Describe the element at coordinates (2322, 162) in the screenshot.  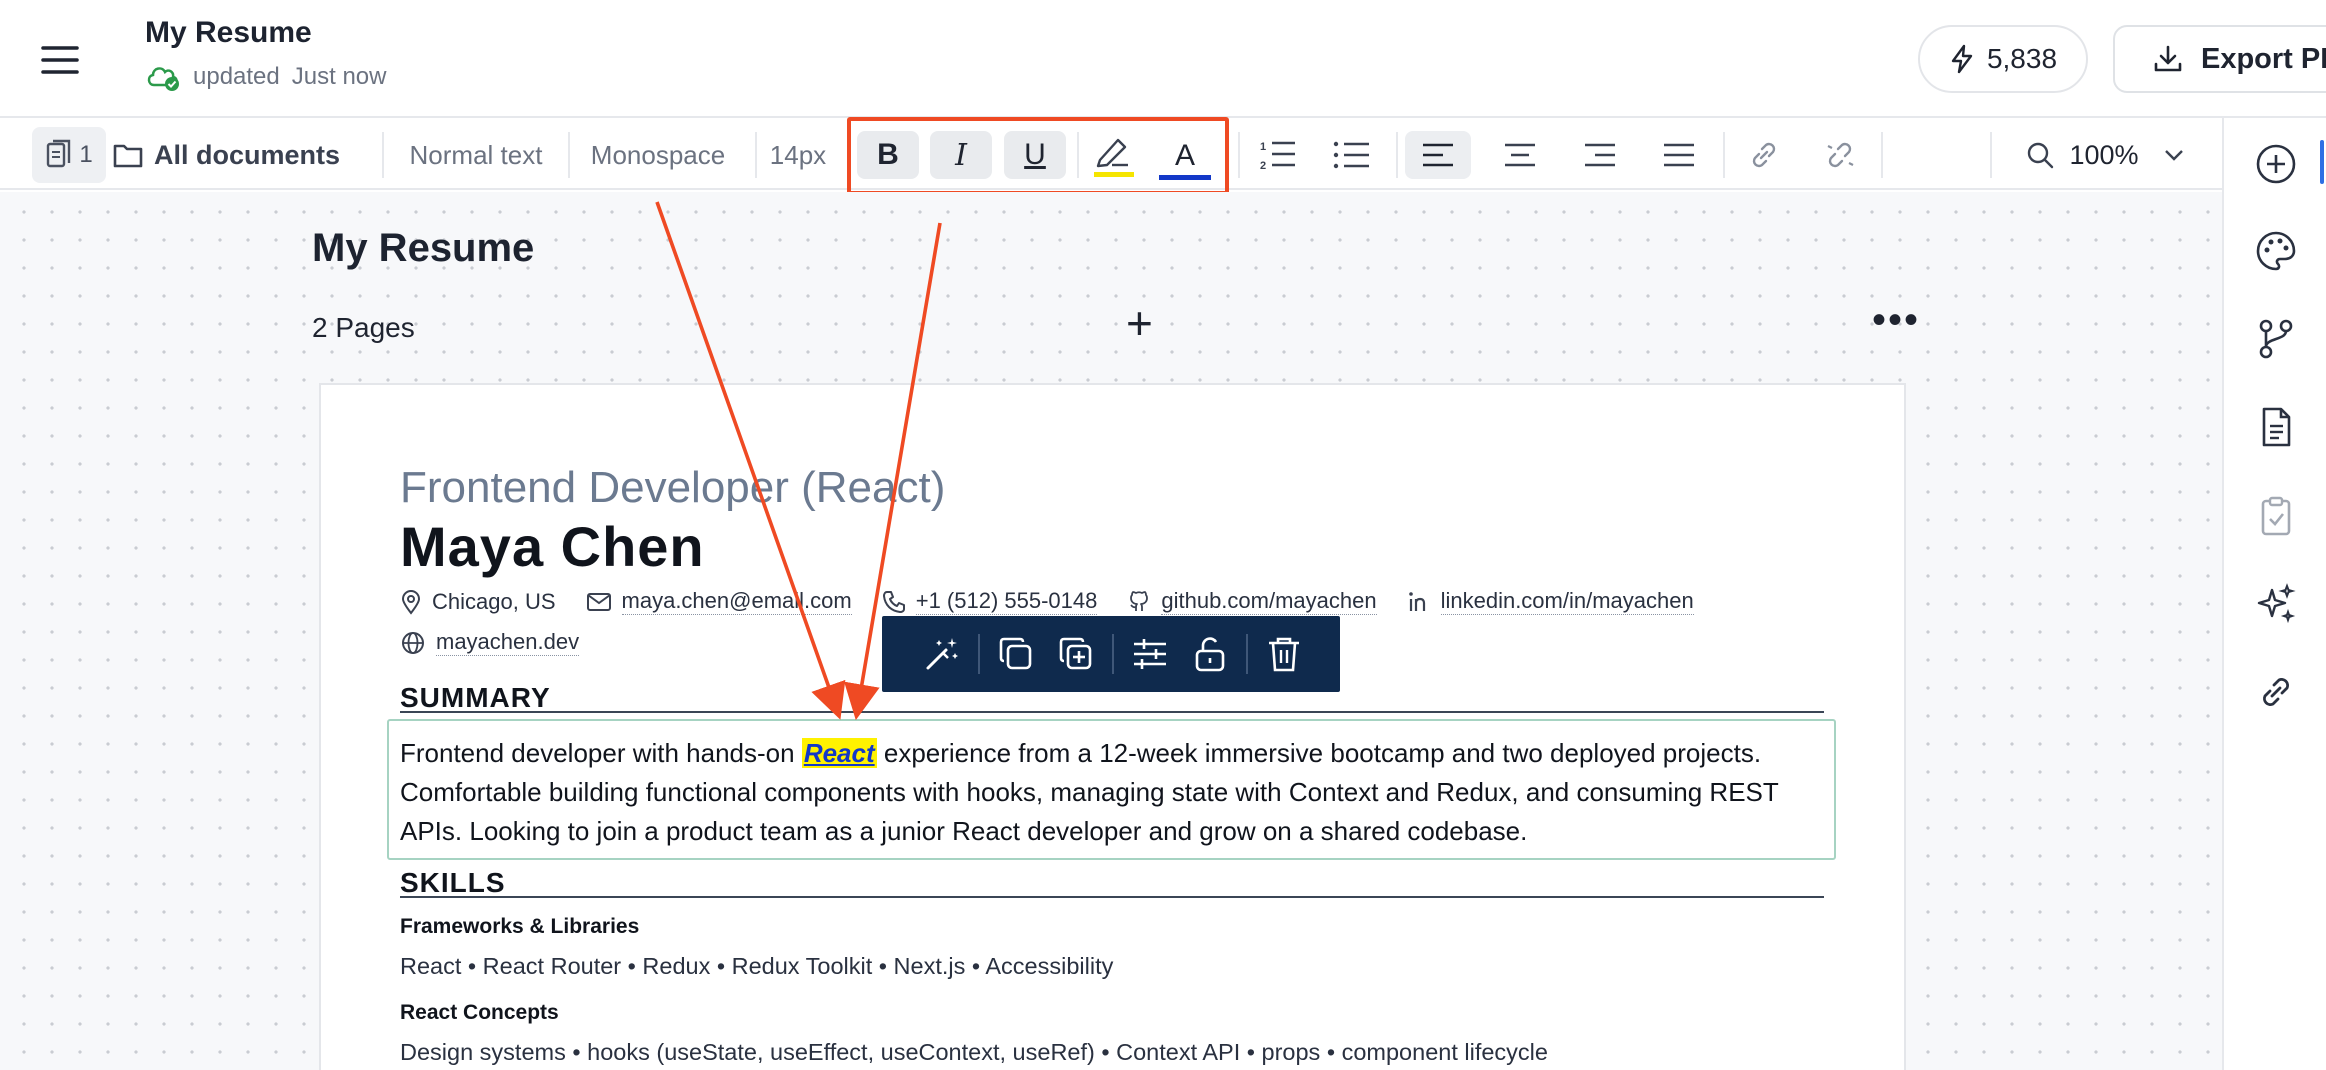
I see `active-indicator` at that location.